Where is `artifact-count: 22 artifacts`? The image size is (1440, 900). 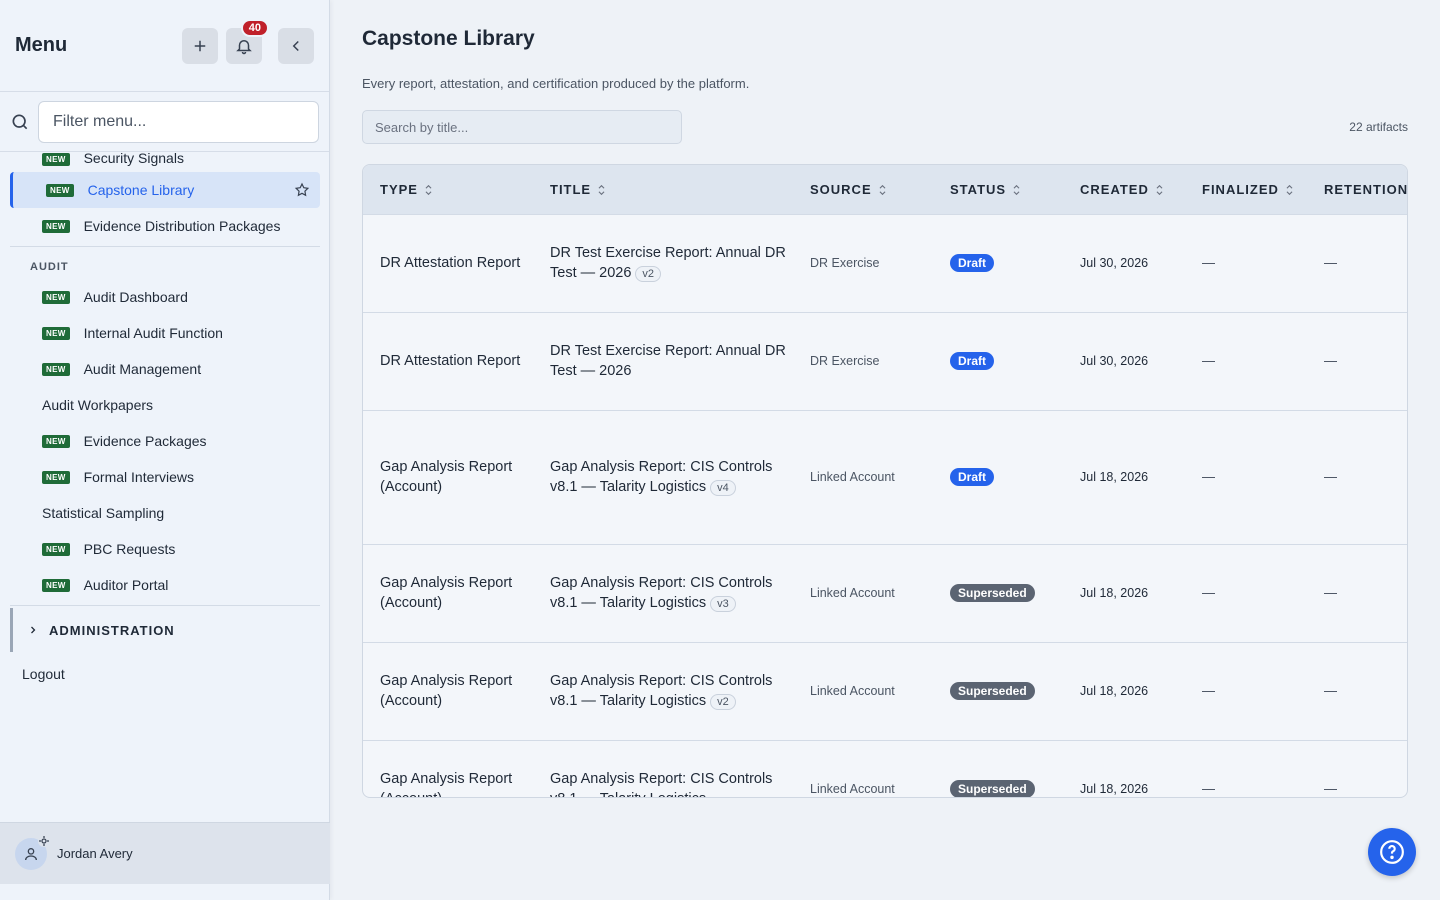
artifact-count: 22 artifacts is located at coordinates (1378, 127).